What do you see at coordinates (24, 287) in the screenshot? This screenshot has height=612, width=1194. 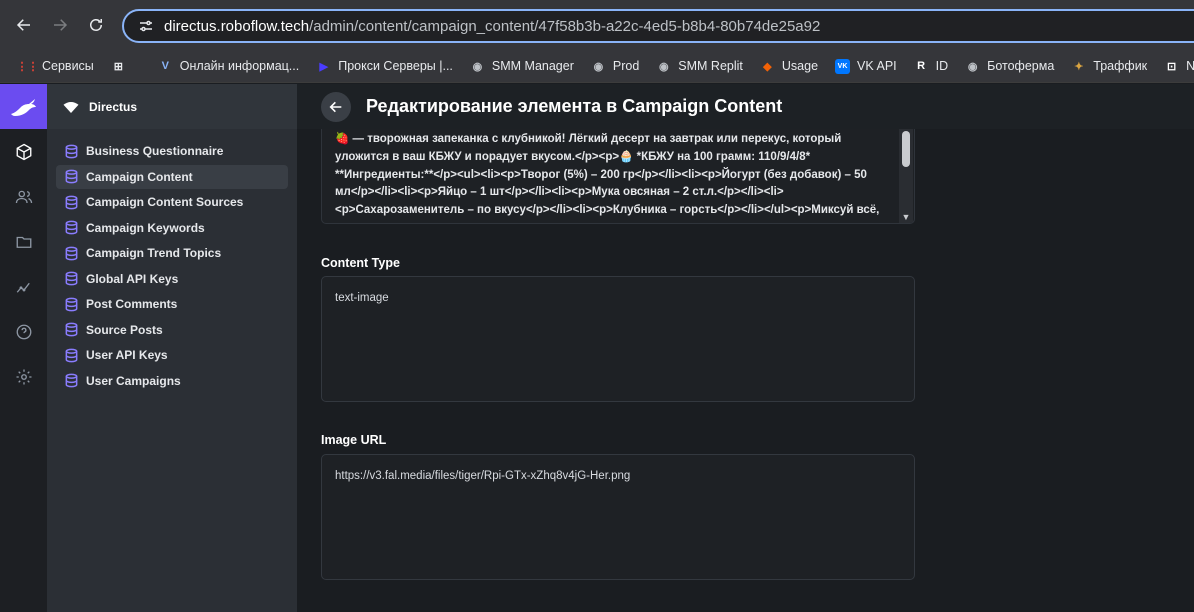 I see `insights-module-icon` at bounding box center [24, 287].